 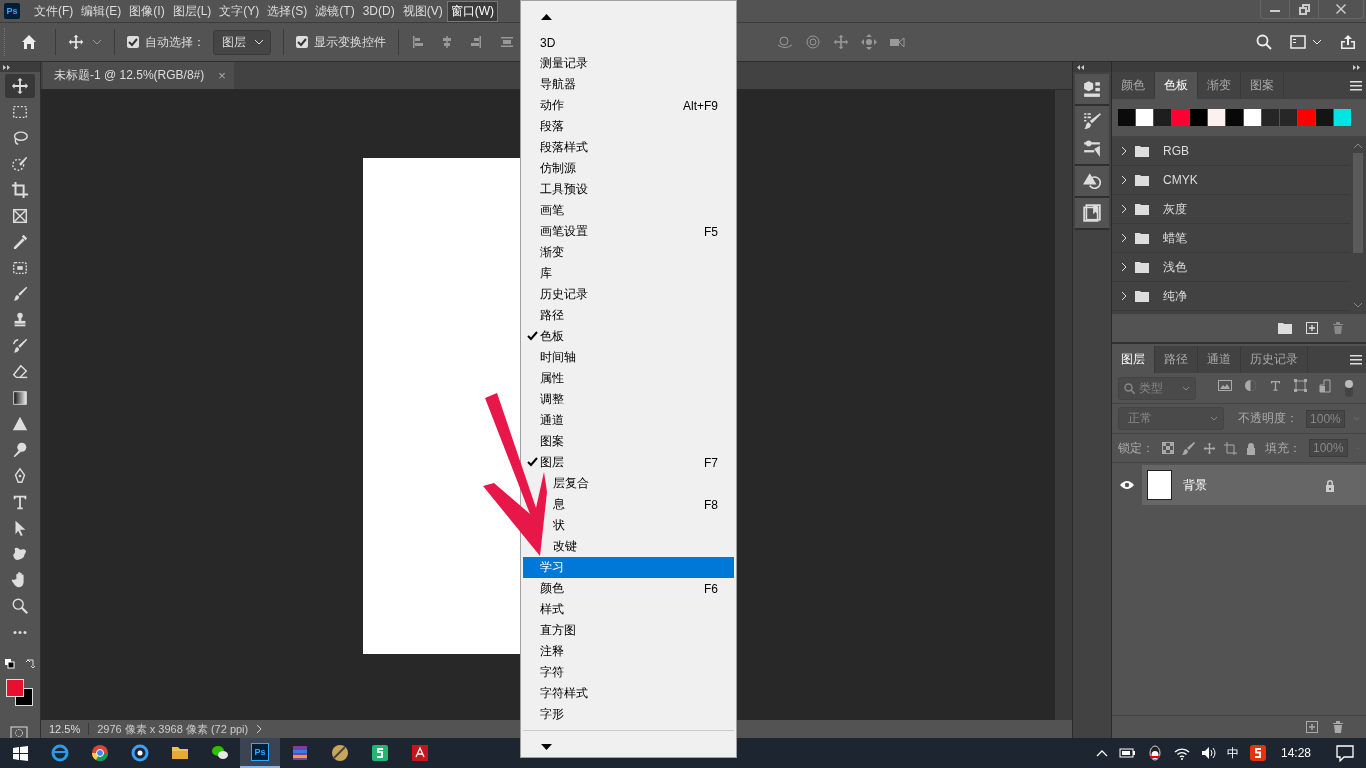 I want to click on color-swatches-icon, so click(x=19, y=692).